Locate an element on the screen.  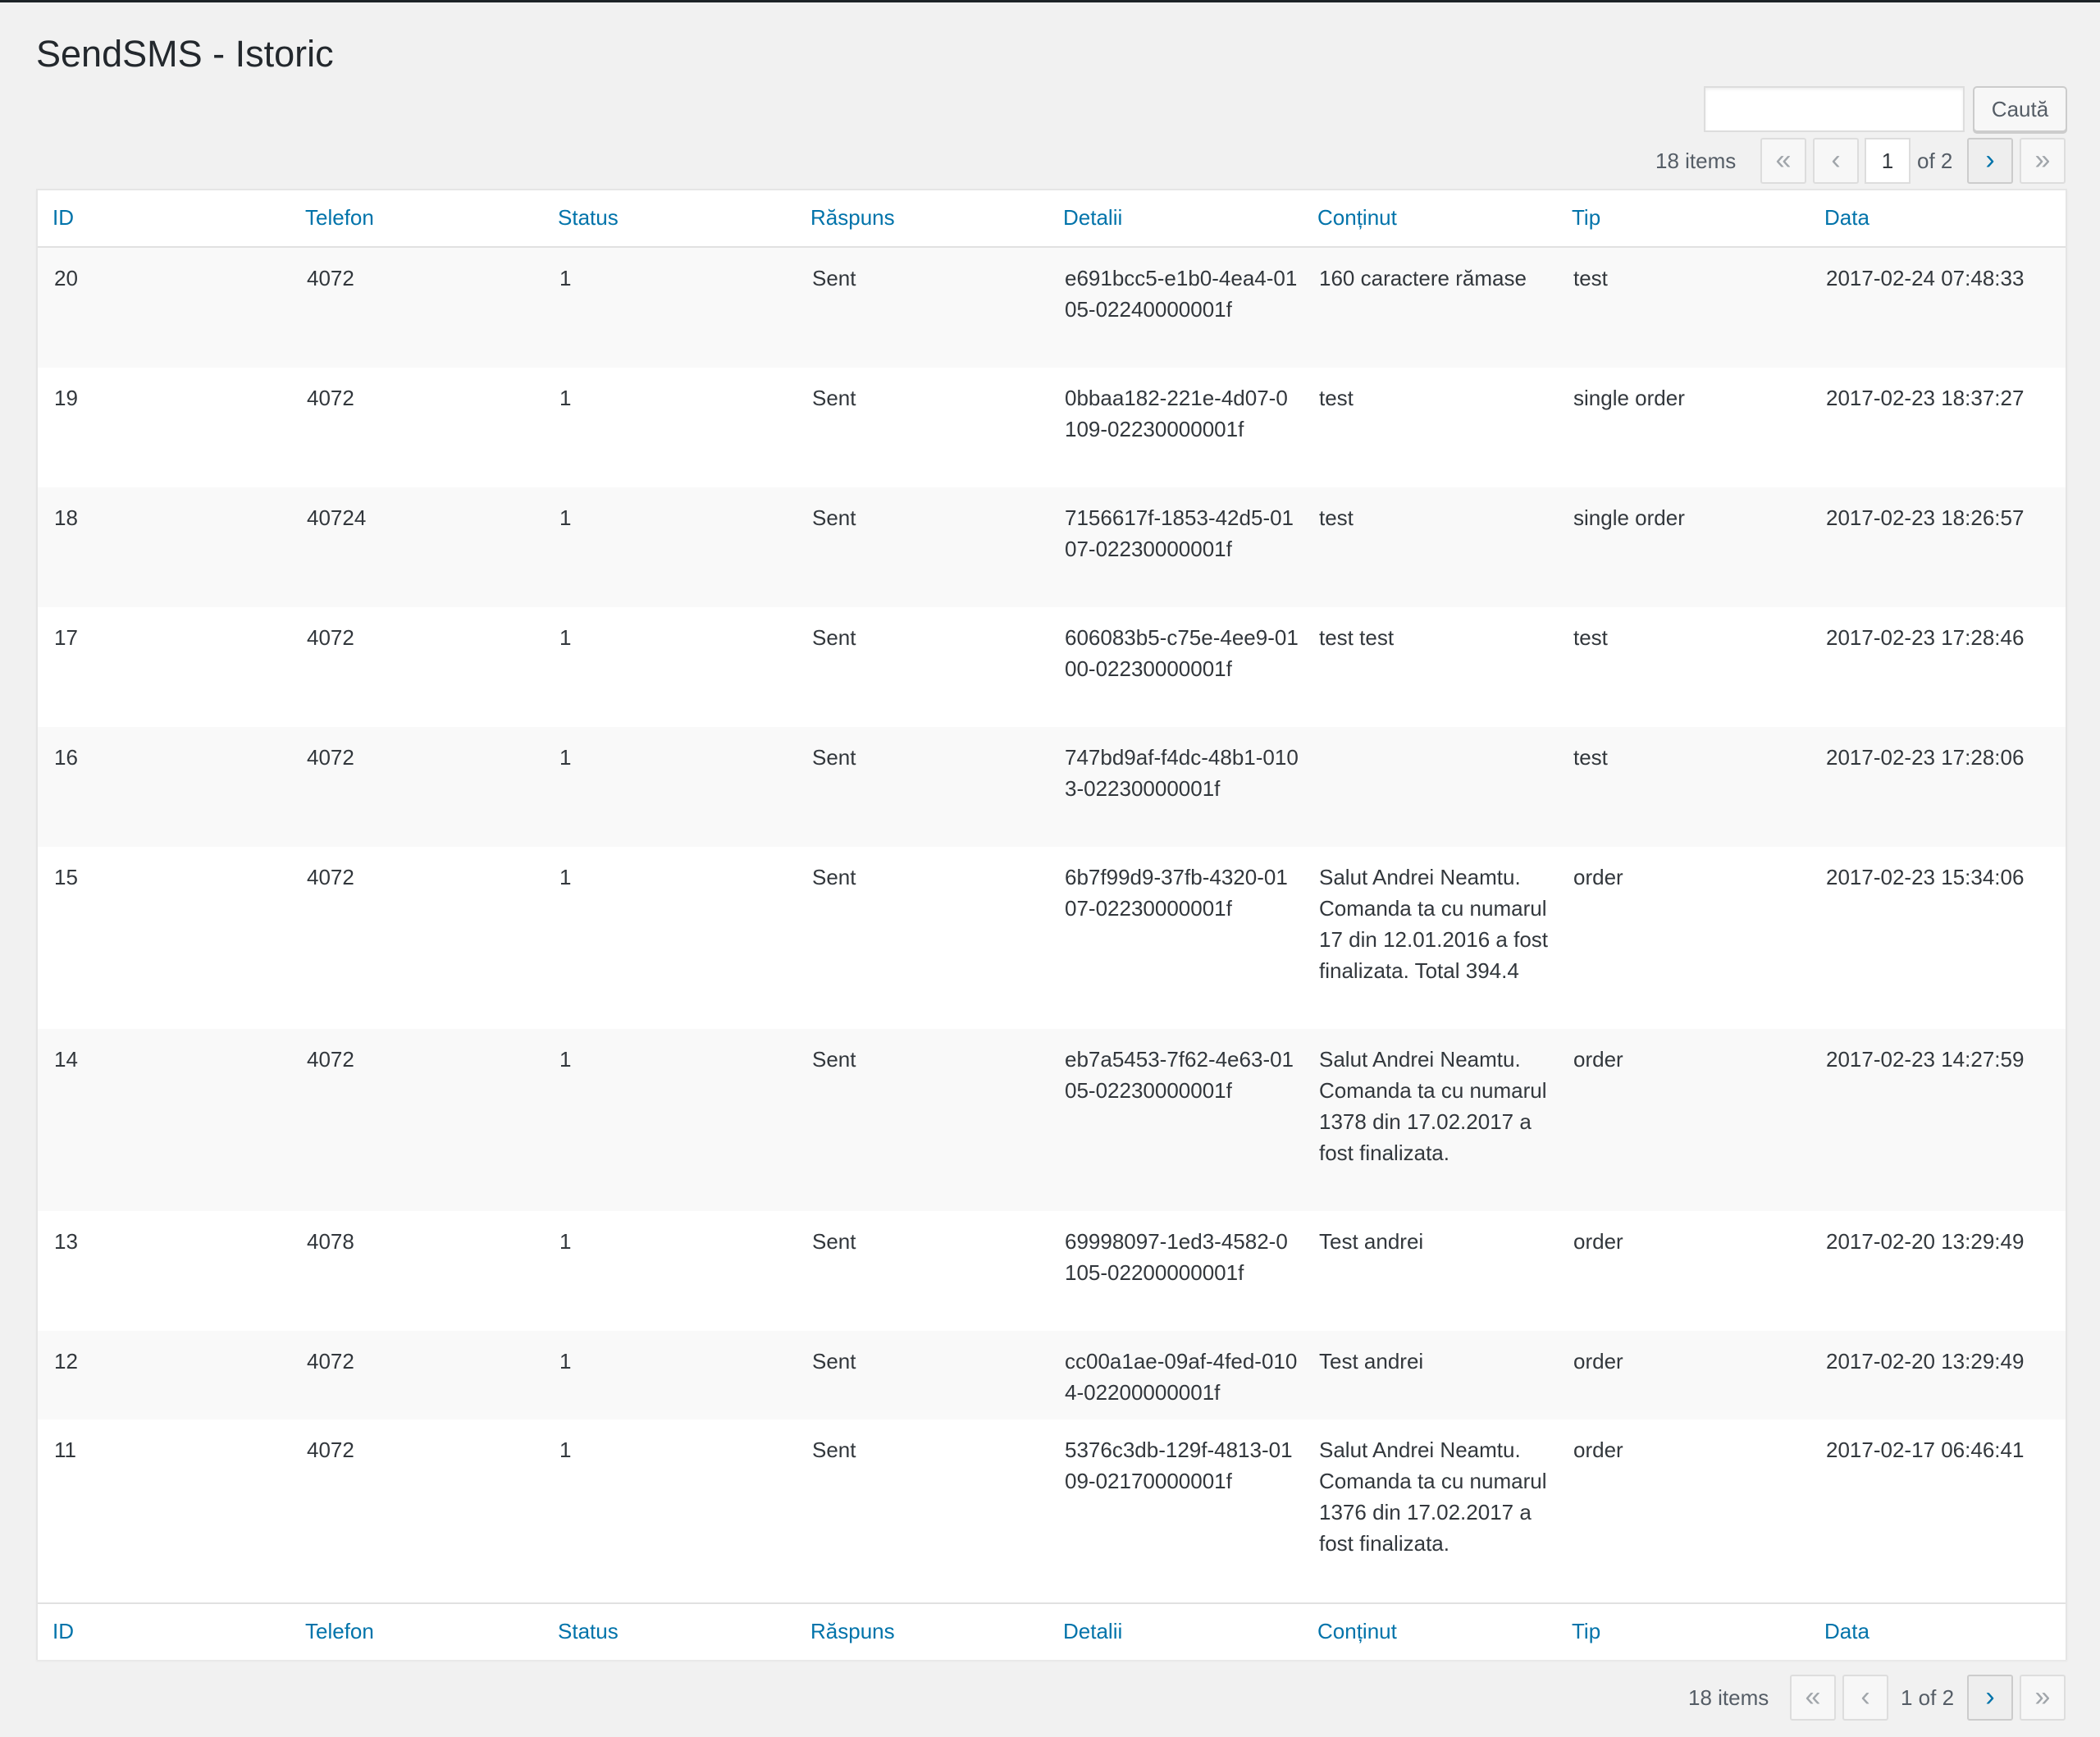
cell-data: 2017-02-23 14:27:59 is located at coordinates (1925, 1059).